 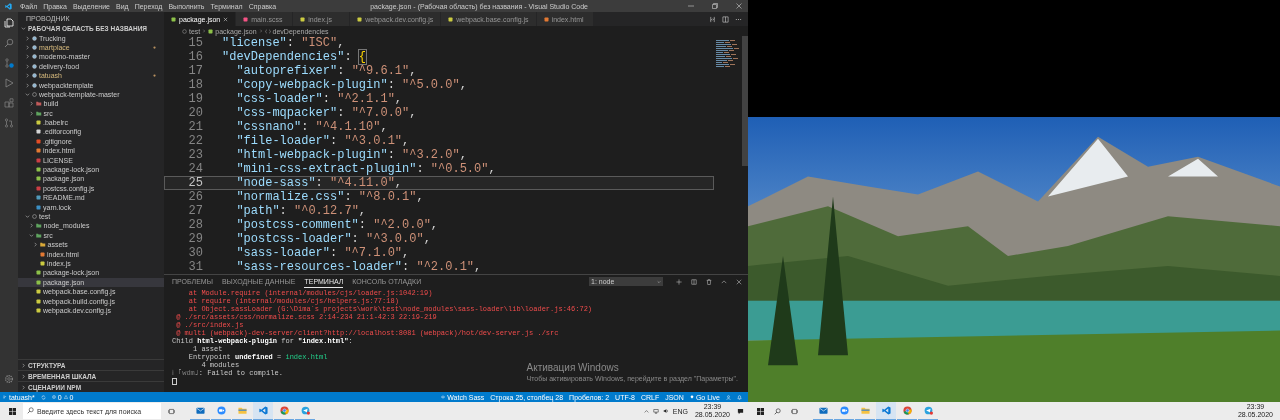 I want to click on code-line: "autoprefixer": "^9.6.1",, so click(x=326, y=71).